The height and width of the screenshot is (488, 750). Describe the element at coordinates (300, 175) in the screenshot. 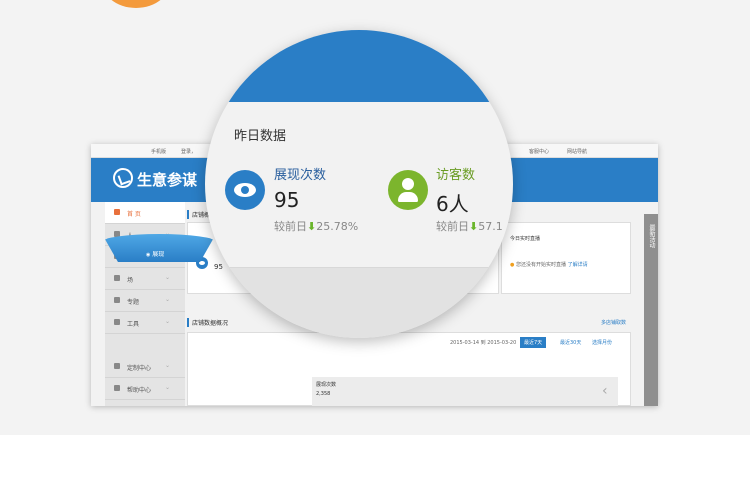

I see `impressions-label: 展现次数` at that location.